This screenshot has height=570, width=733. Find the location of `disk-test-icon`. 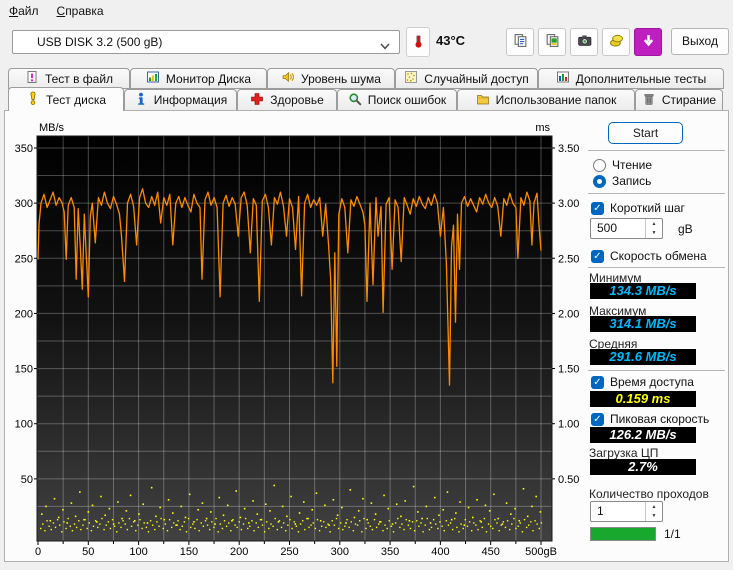

disk-test-icon is located at coordinates (33, 99).